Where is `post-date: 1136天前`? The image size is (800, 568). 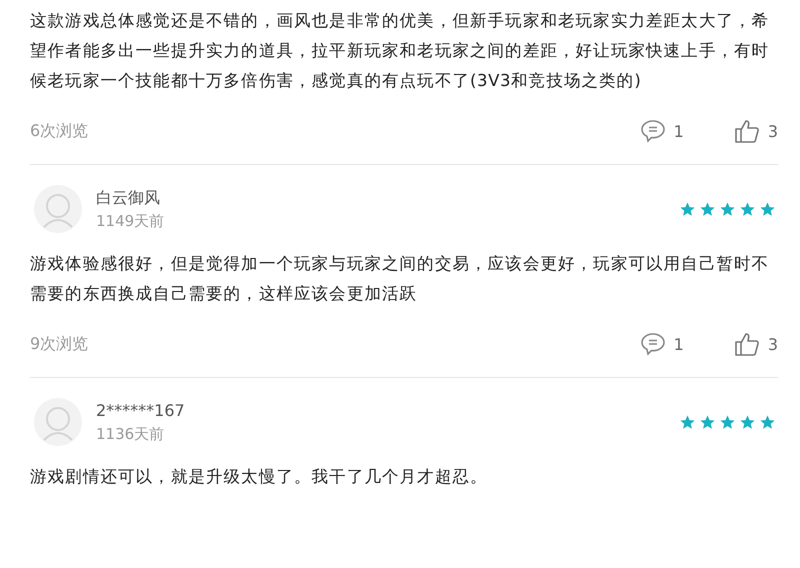 post-date: 1136天前 is located at coordinates (131, 434).